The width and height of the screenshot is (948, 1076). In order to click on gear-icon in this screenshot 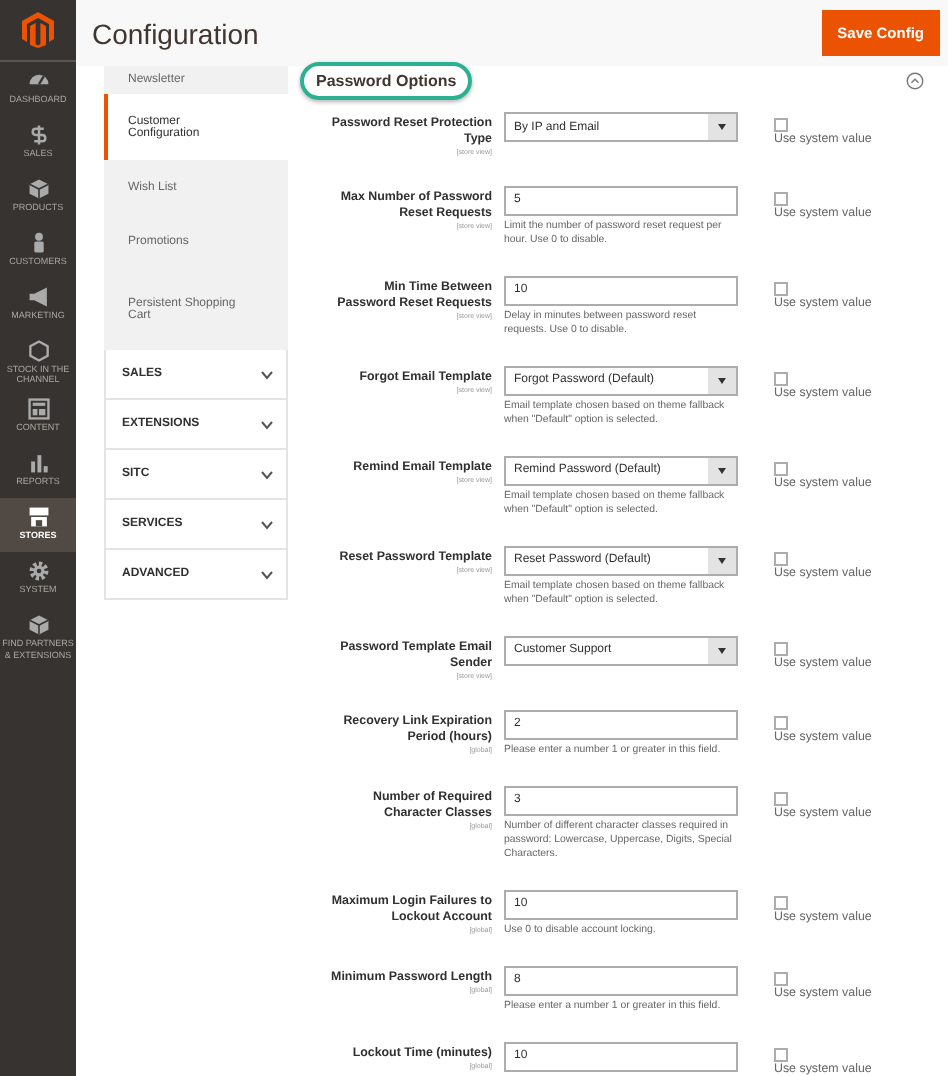, I will do `click(38, 571)`.